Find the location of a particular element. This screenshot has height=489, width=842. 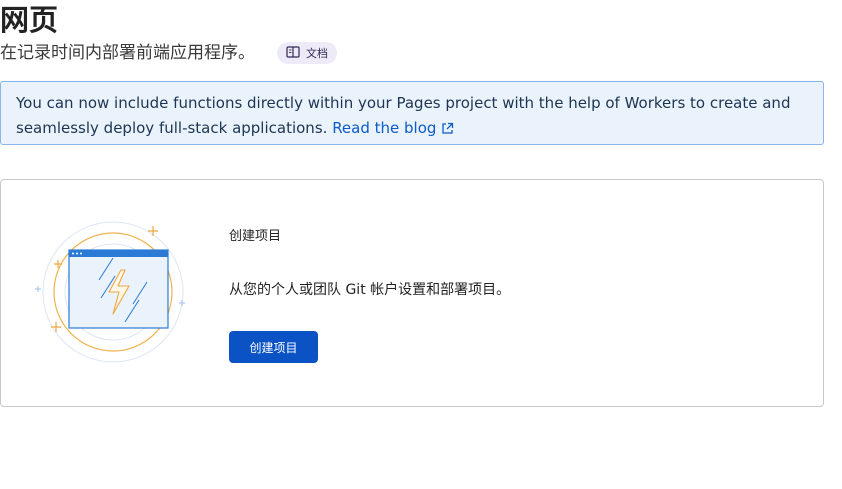

create-project-button: 创建项目 is located at coordinates (273, 347).